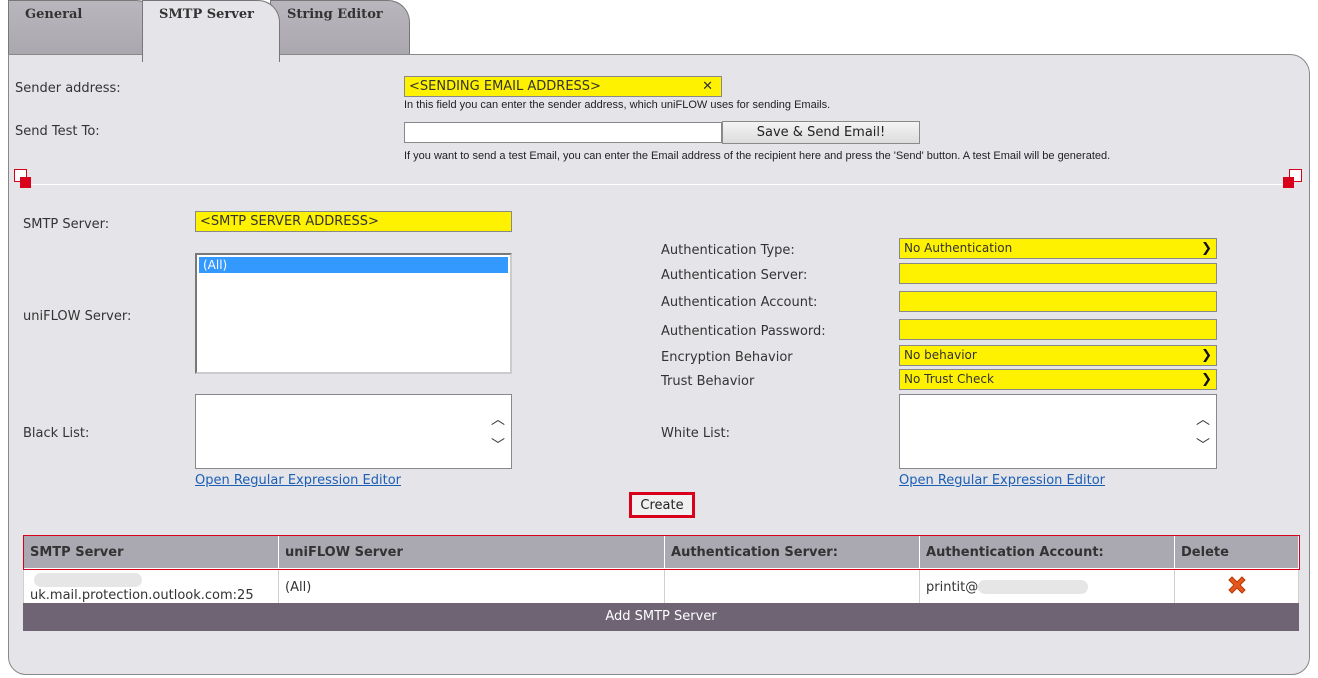 The width and height of the screenshot is (1318, 678). Describe the element at coordinates (728, 250) in the screenshot. I see `auth-type-label: Authentication Type:` at that location.